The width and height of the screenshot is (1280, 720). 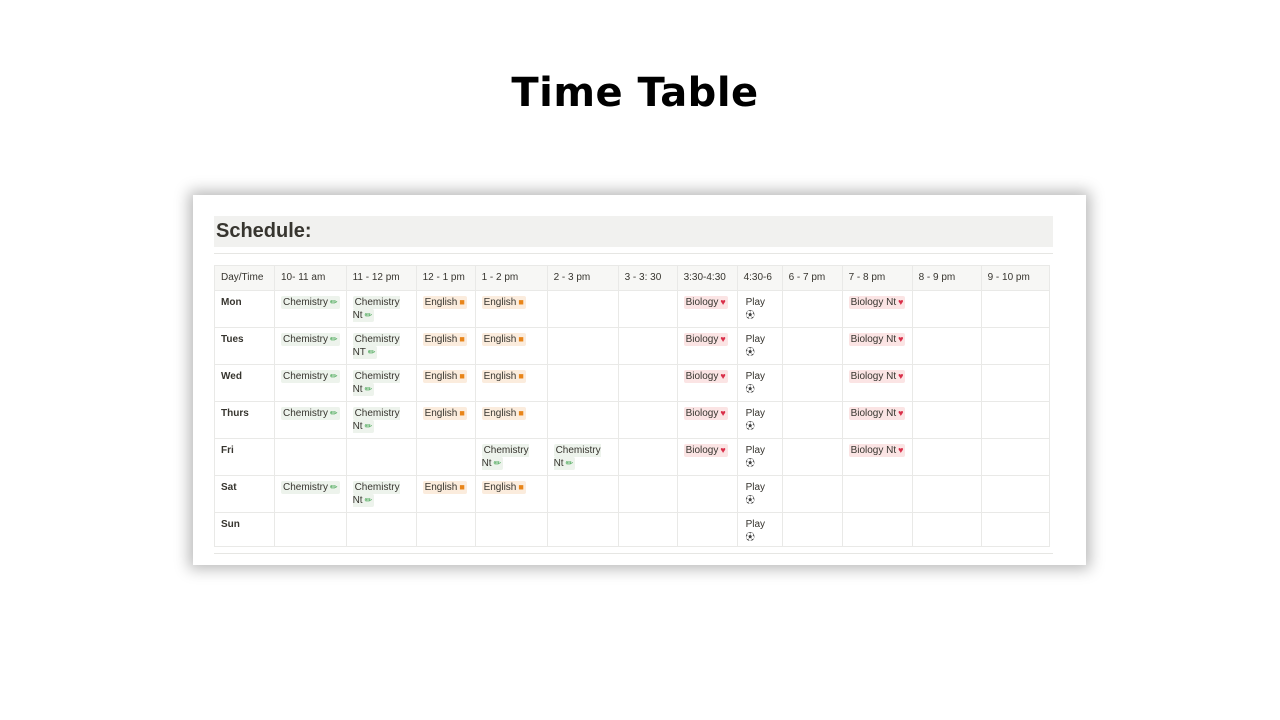 What do you see at coordinates (244, 346) in the screenshot?
I see `day-cell: Tues` at bounding box center [244, 346].